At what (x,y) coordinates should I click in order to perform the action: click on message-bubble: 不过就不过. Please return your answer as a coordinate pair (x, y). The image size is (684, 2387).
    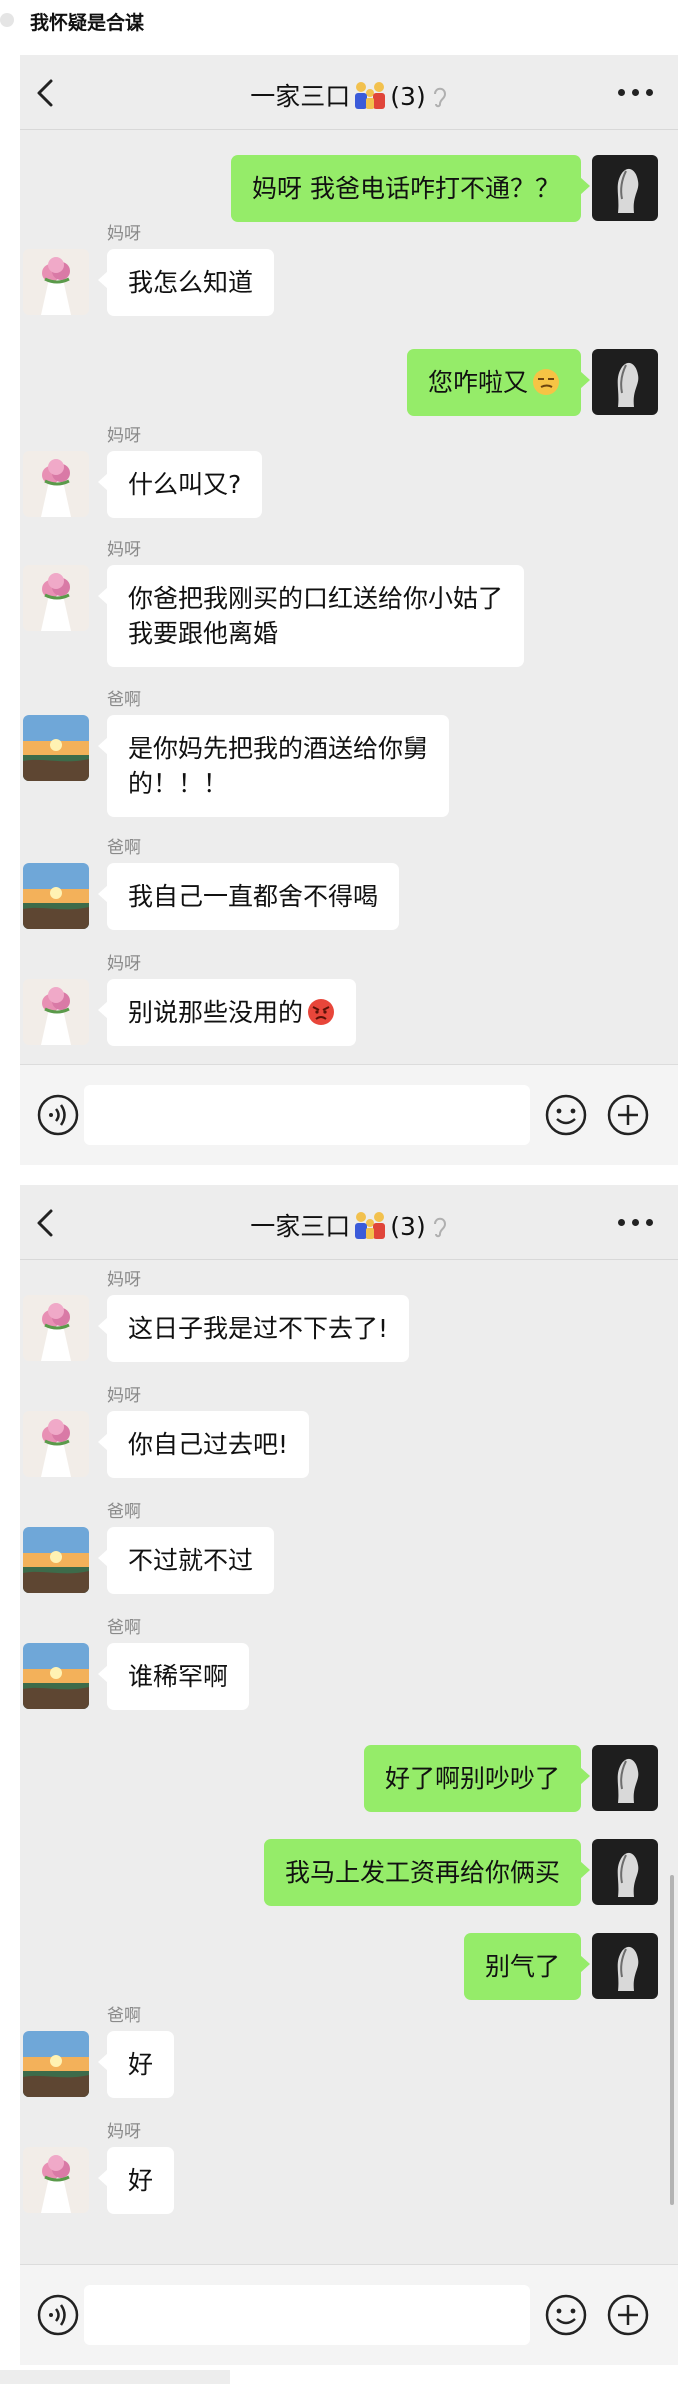
    Looking at the image, I should click on (186, 1560).